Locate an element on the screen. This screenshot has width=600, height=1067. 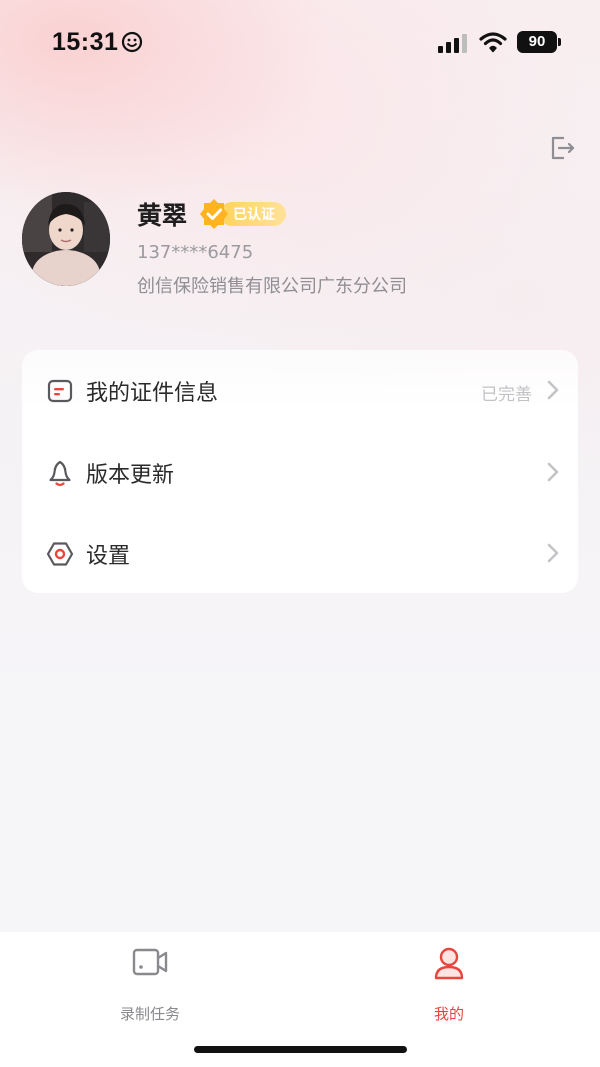
battery-indicator: 90 is located at coordinates (537, 42).